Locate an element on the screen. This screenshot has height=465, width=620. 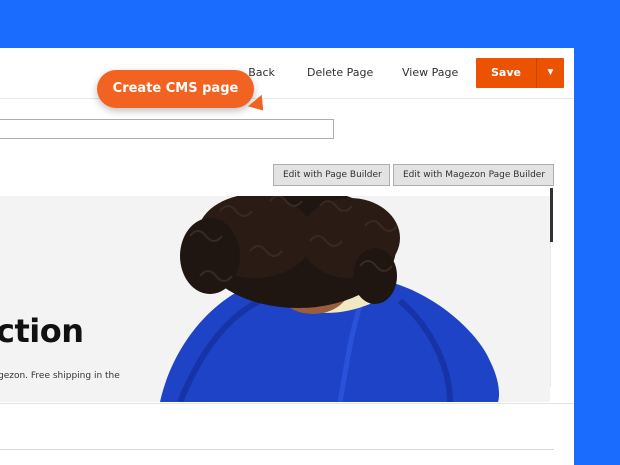
edit-with-page-builder-button: Edit with Page Builder is located at coordinates (331, 175).